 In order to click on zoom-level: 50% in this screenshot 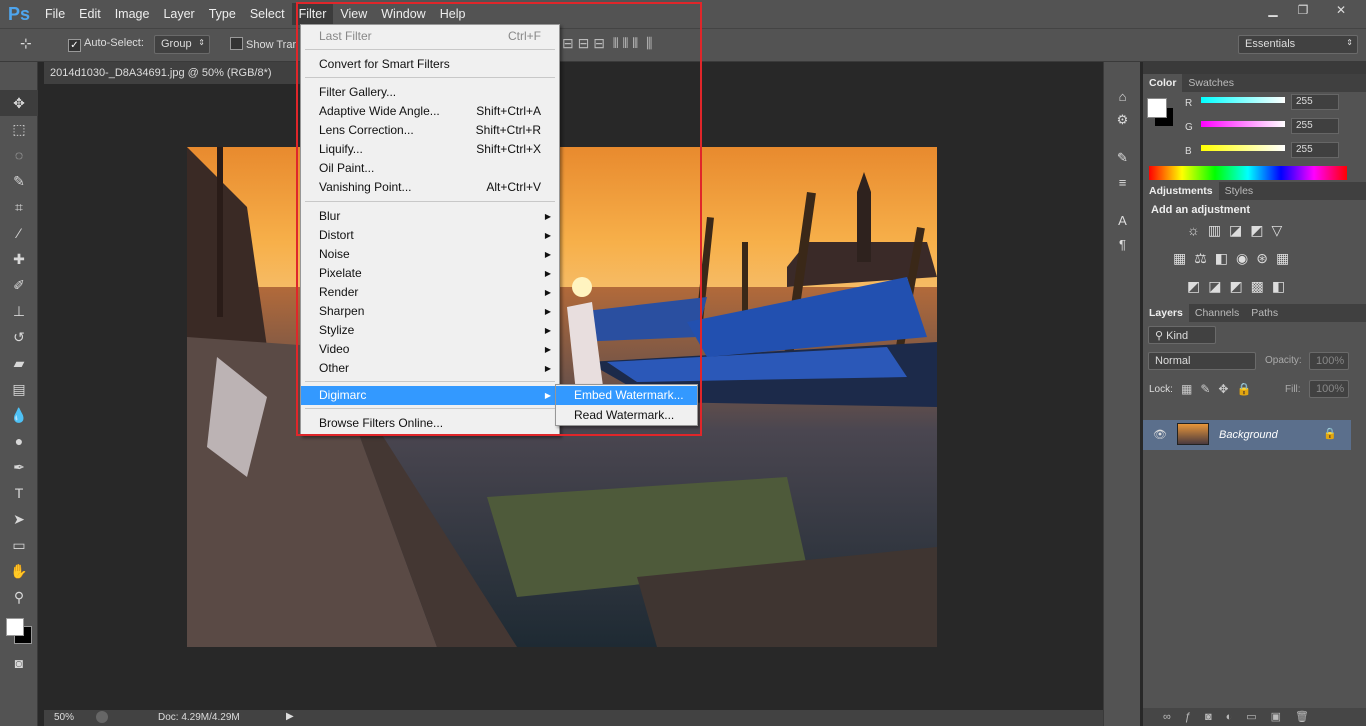, I will do `click(64, 717)`.